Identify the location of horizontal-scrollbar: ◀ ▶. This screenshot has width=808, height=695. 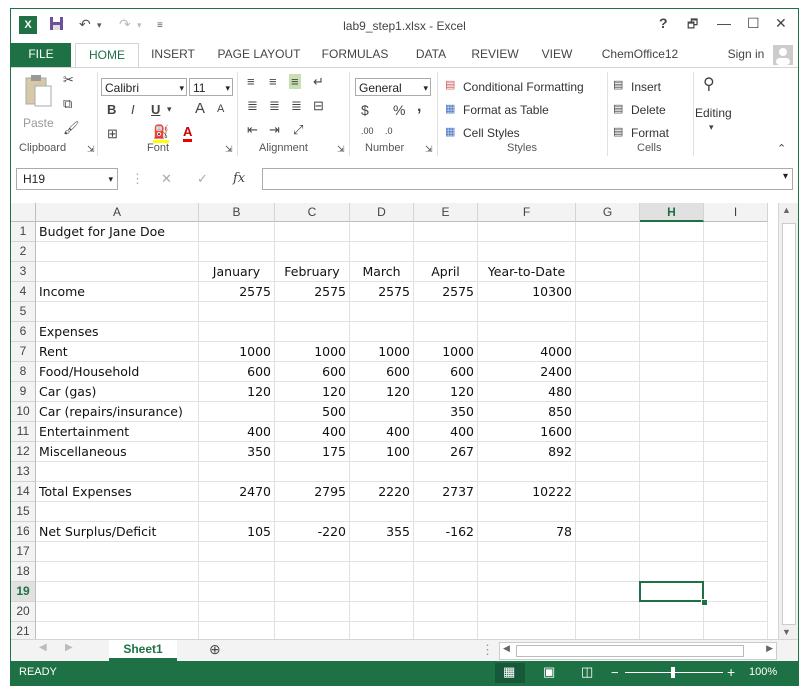
(638, 651).